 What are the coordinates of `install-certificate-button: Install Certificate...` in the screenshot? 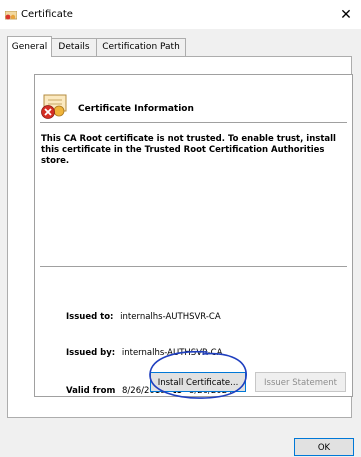 It's located at (198, 382).